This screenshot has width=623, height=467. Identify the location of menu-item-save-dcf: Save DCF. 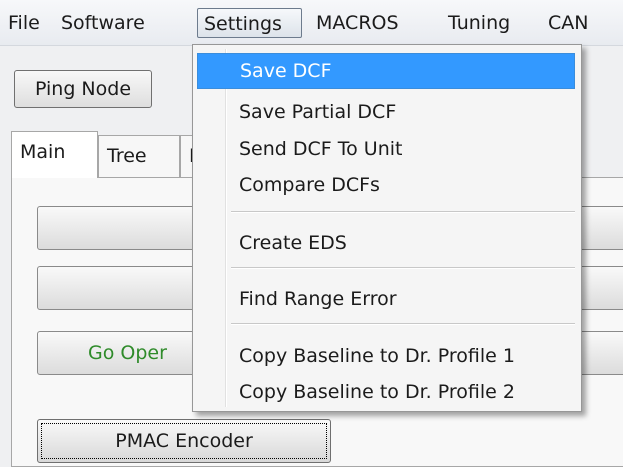
(386, 71).